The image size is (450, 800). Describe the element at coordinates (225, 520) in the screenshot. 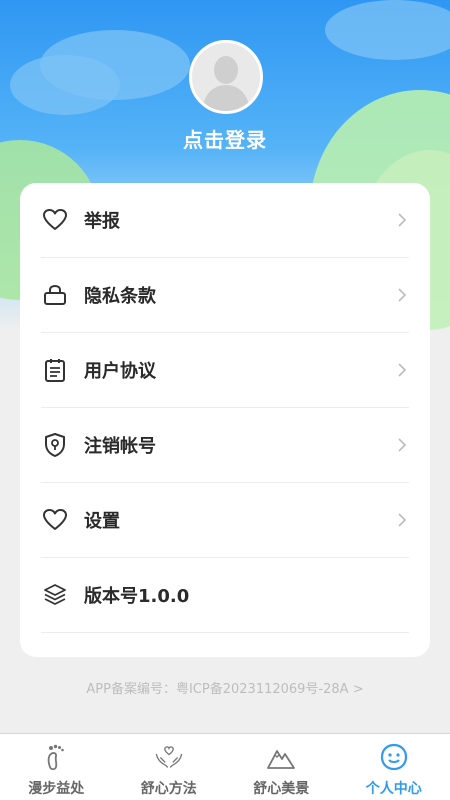

I see `menu-item-settings: 设置` at that location.